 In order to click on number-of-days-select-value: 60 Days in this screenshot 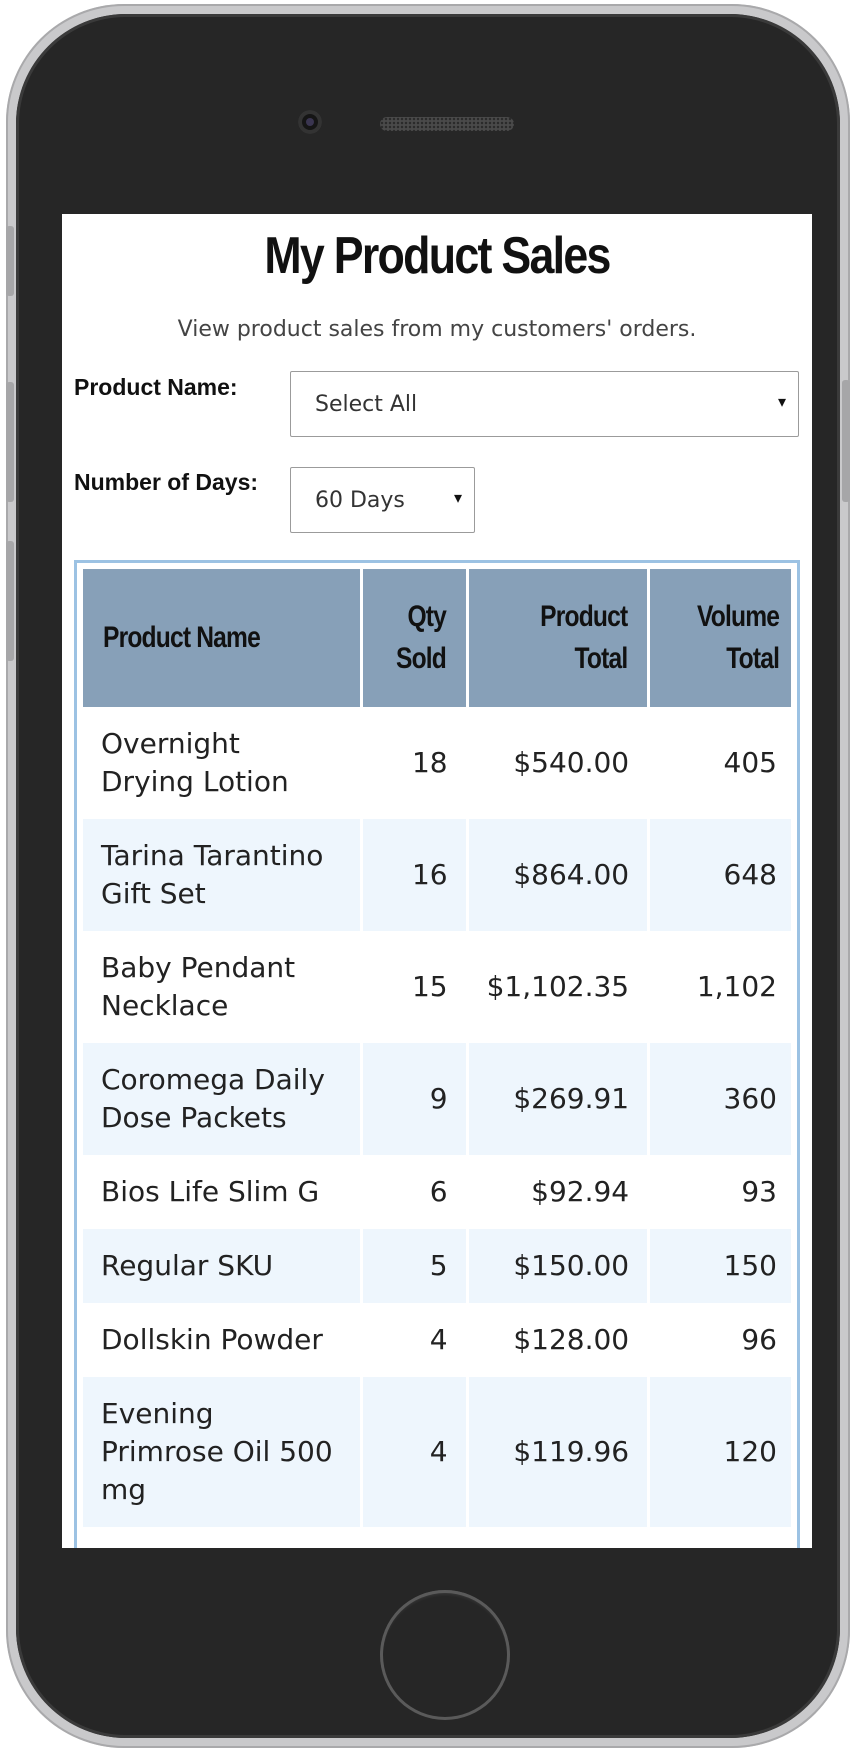, I will do `click(360, 500)`.